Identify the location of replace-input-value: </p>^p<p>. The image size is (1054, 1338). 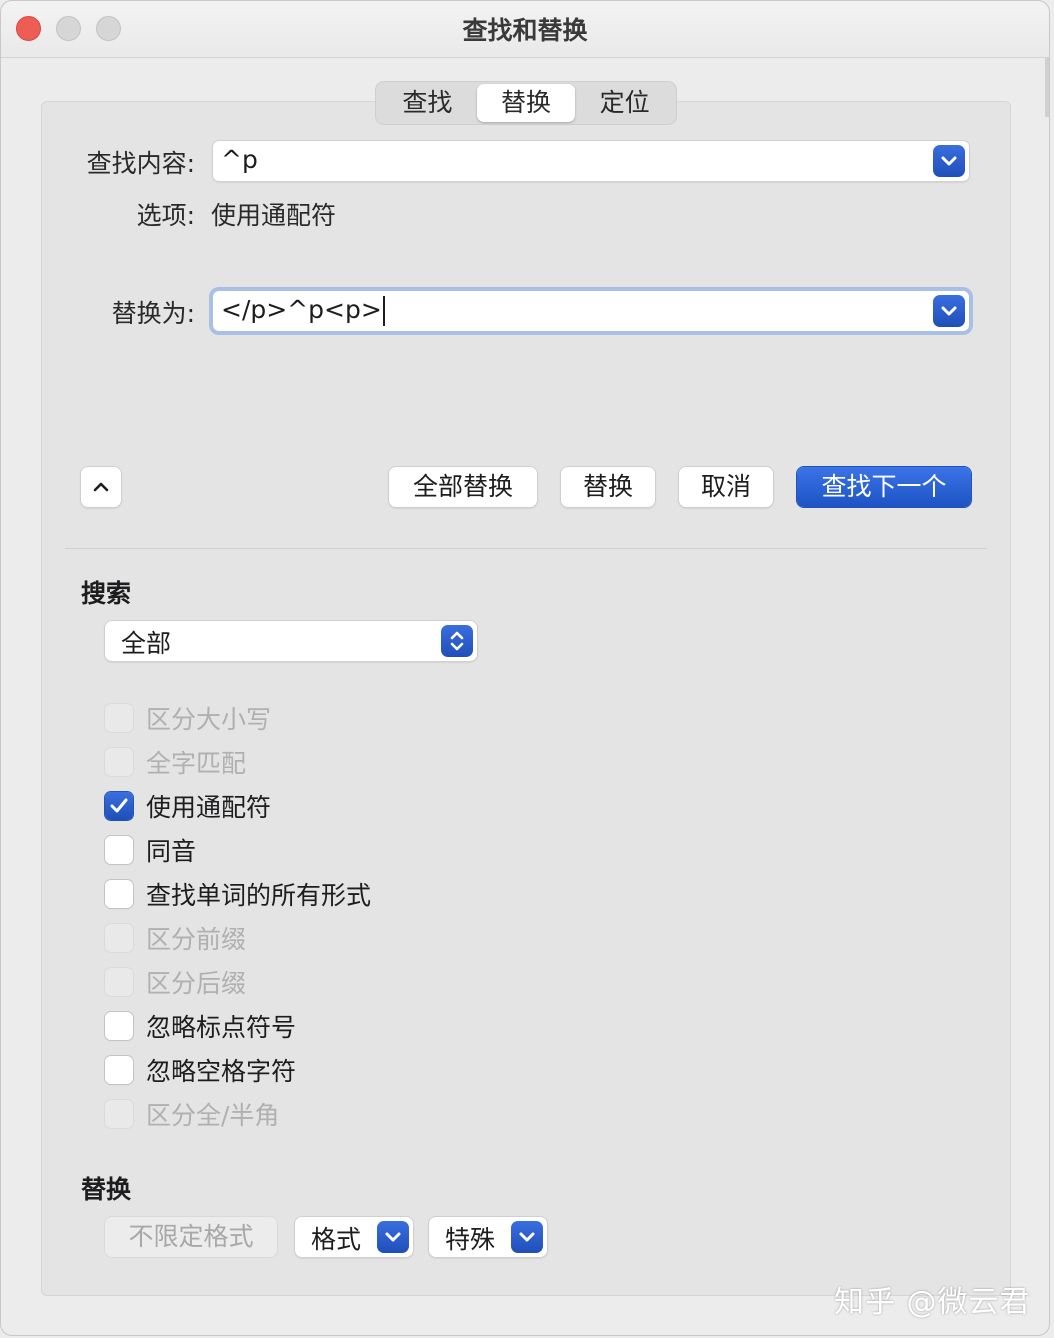
(301, 309).